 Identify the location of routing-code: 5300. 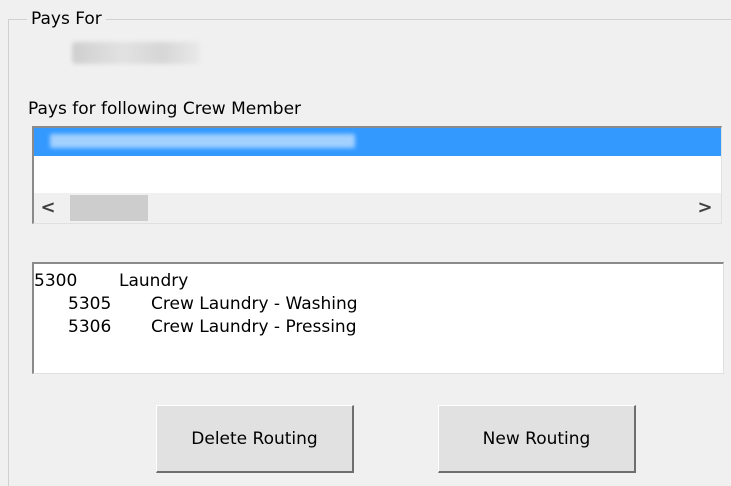
(56, 281).